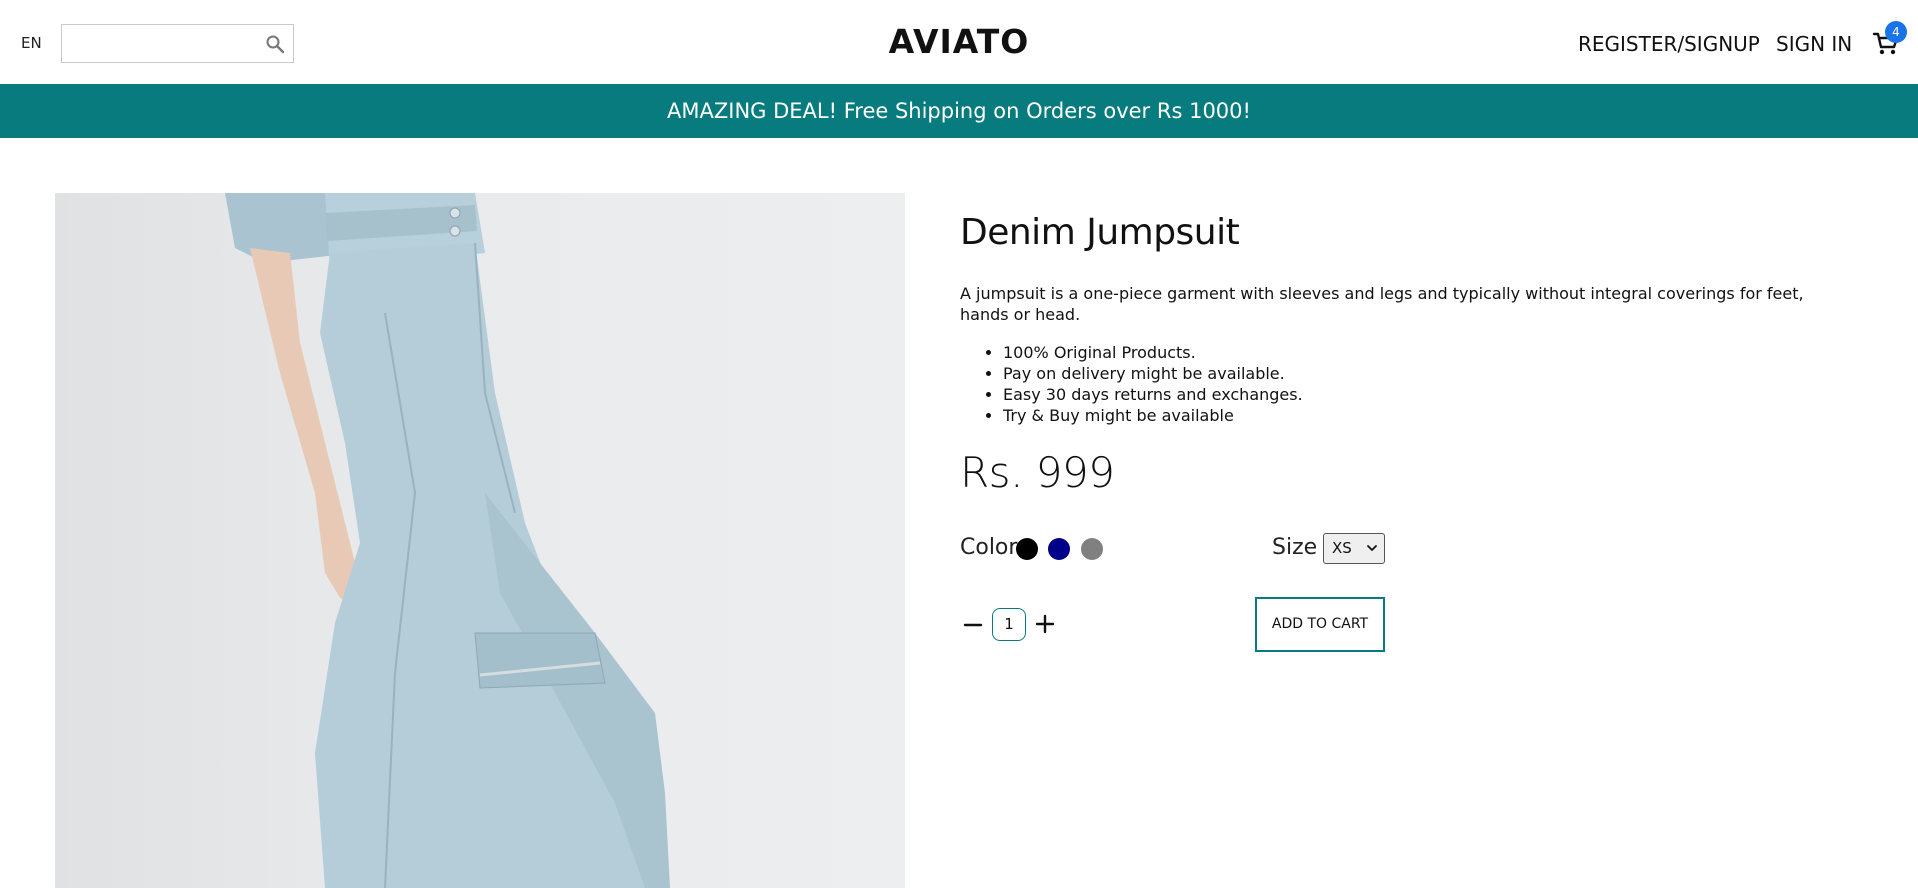 The image size is (1918, 888). I want to click on search-box, so click(177, 43).